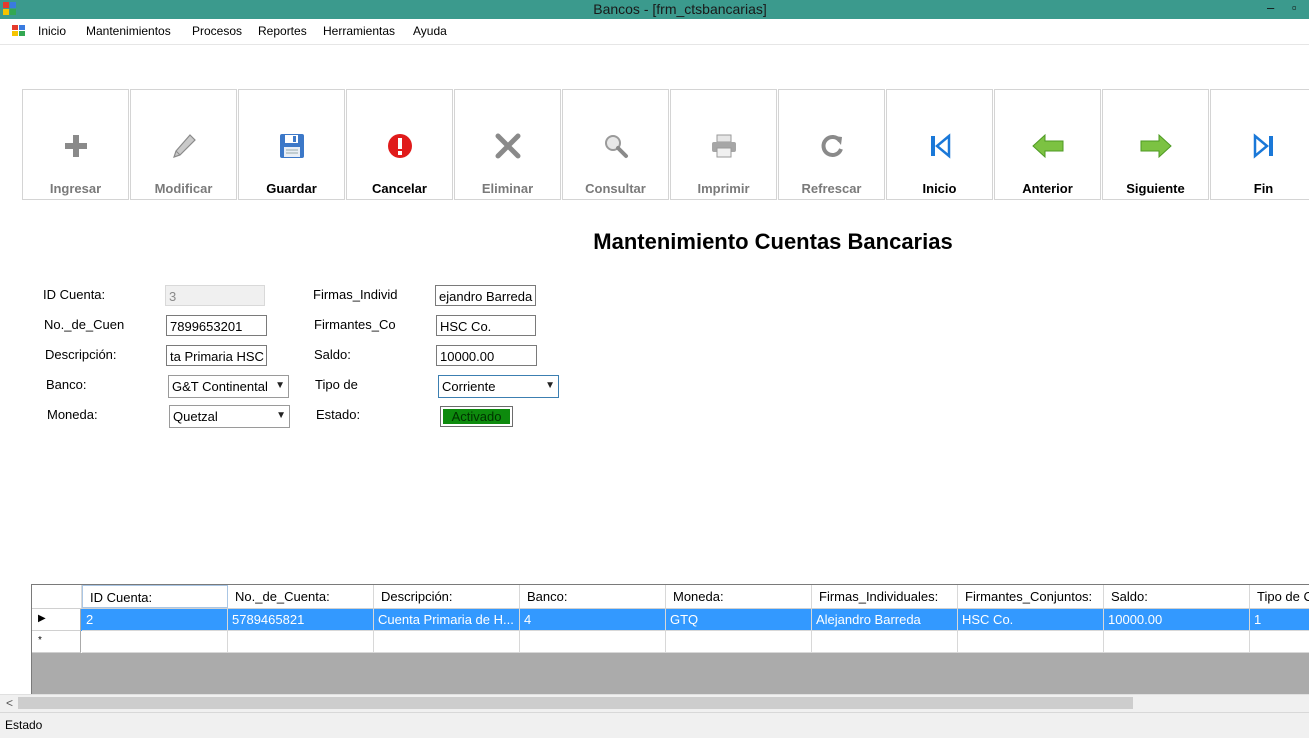  I want to click on printer-icon, so click(723, 146).